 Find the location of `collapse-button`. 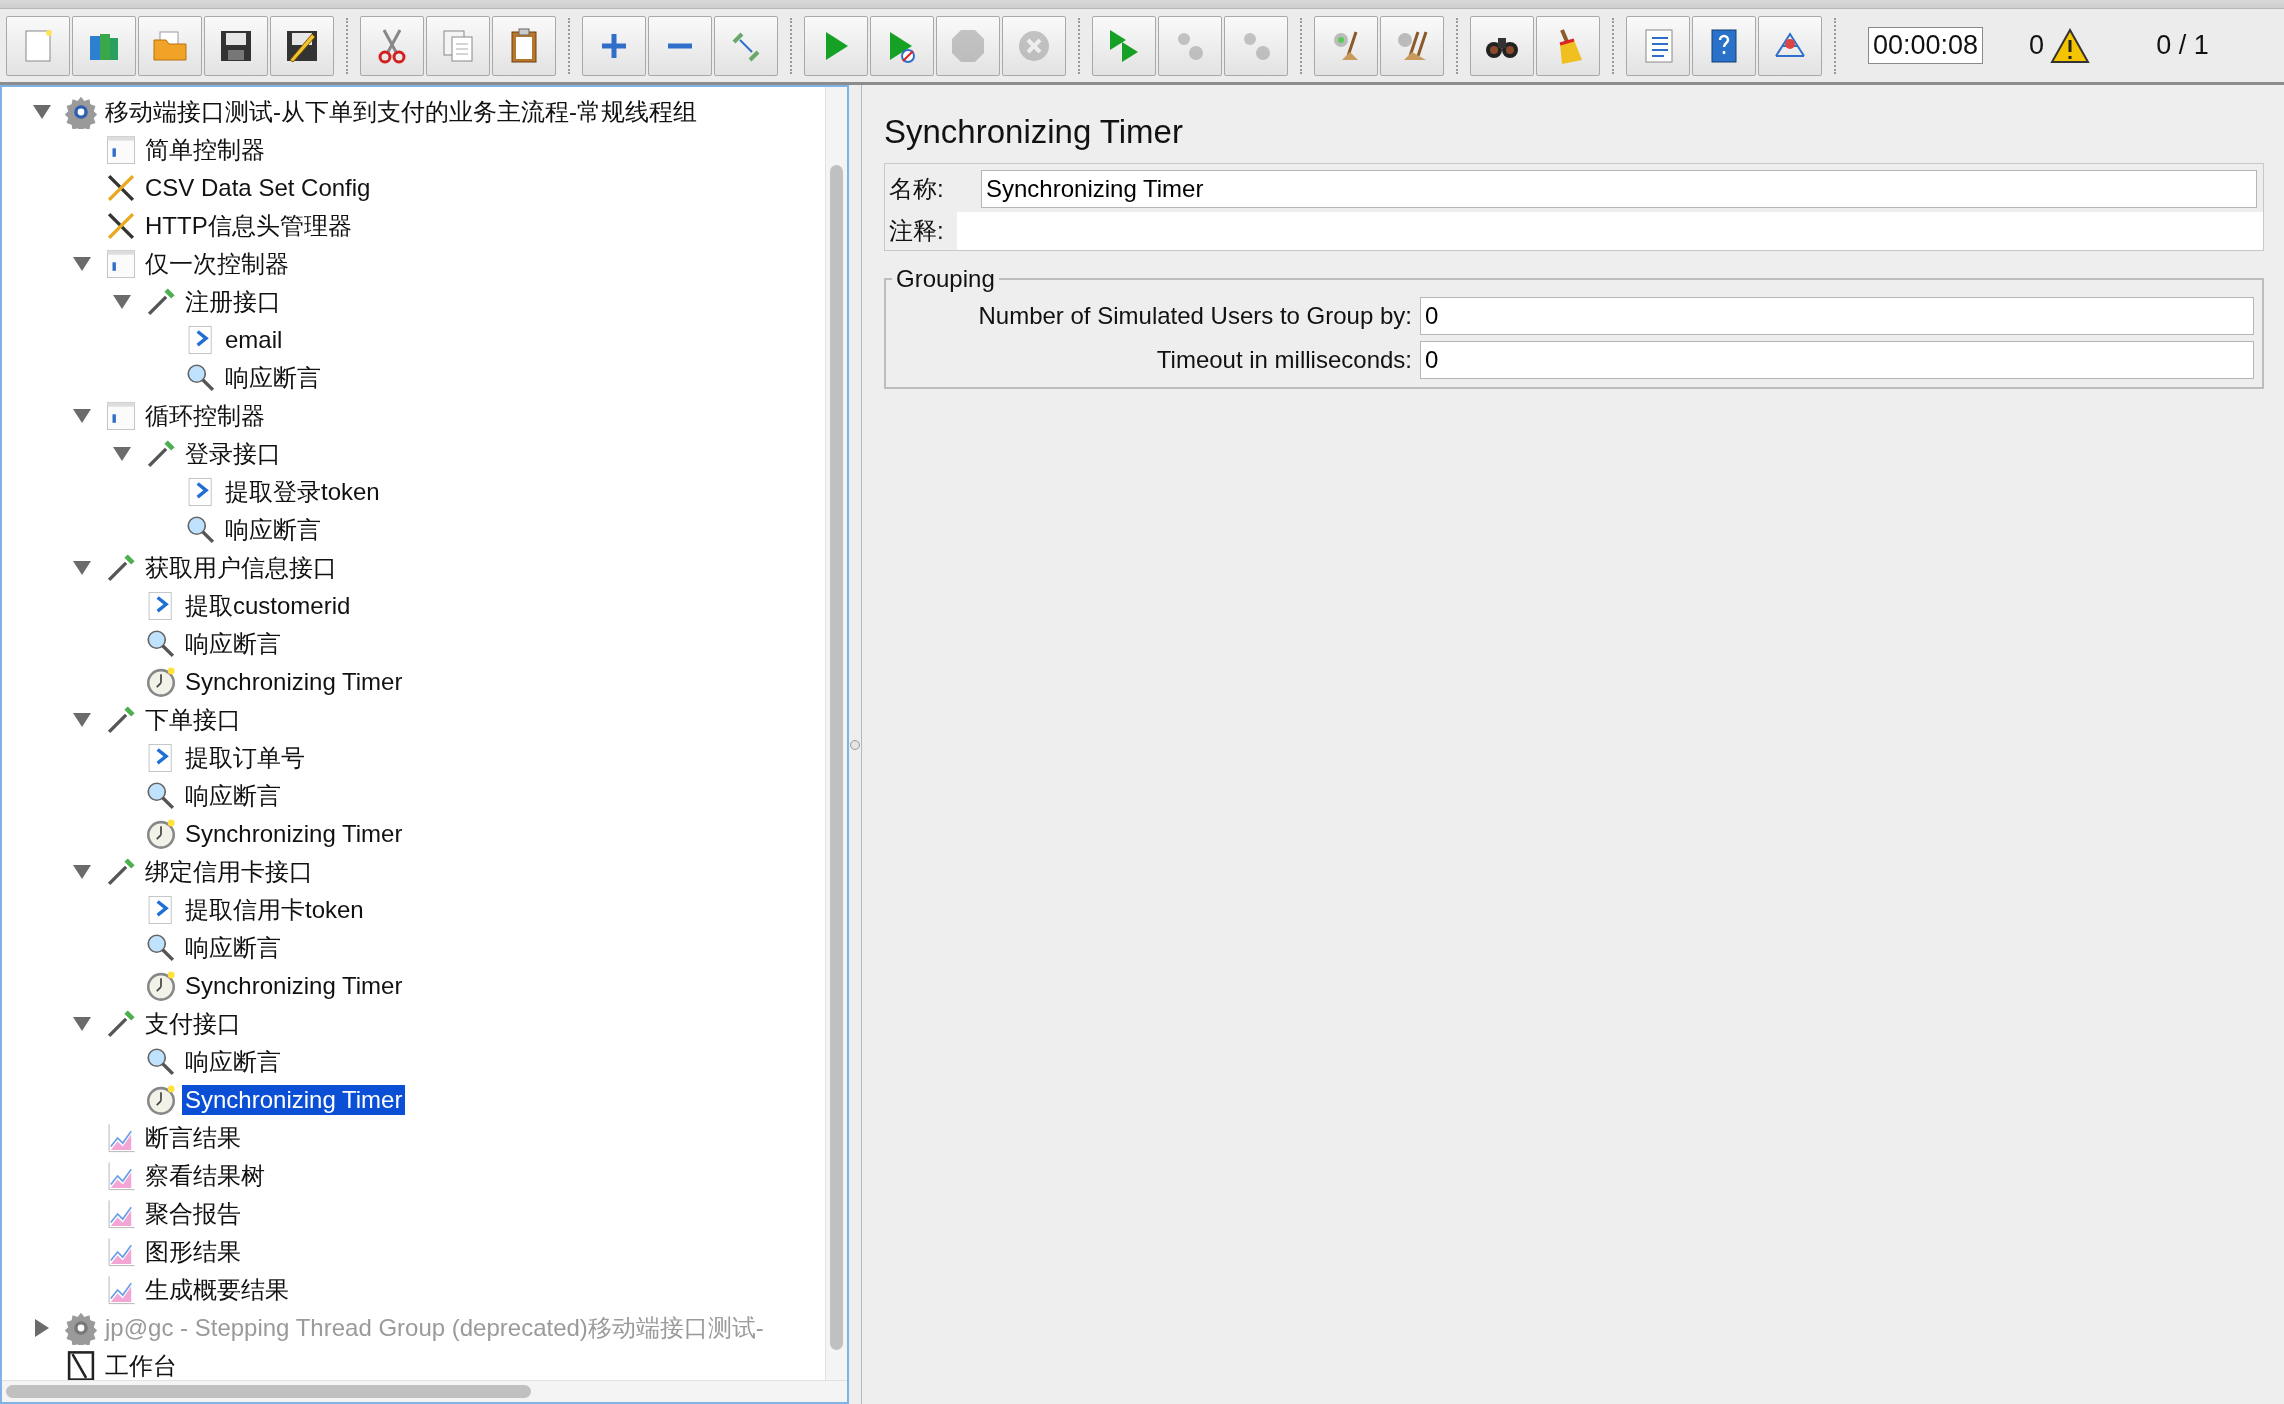

collapse-button is located at coordinates (680, 45).